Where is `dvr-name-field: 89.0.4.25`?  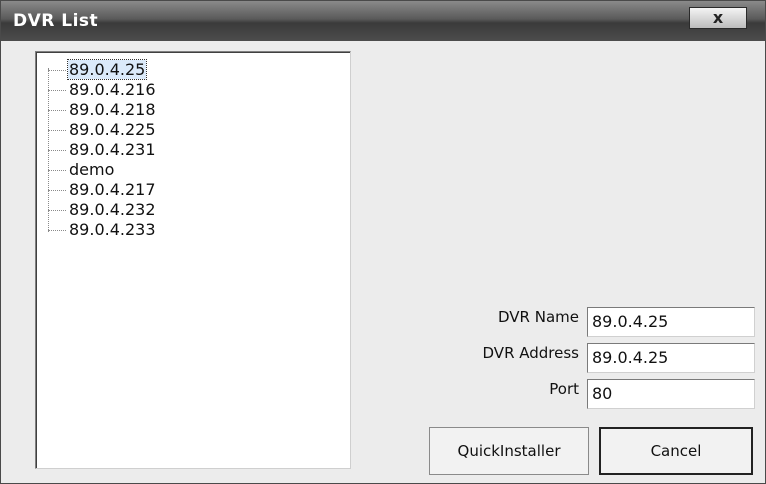 dvr-name-field: 89.0.4.25 is located at coordinates (671, 322).